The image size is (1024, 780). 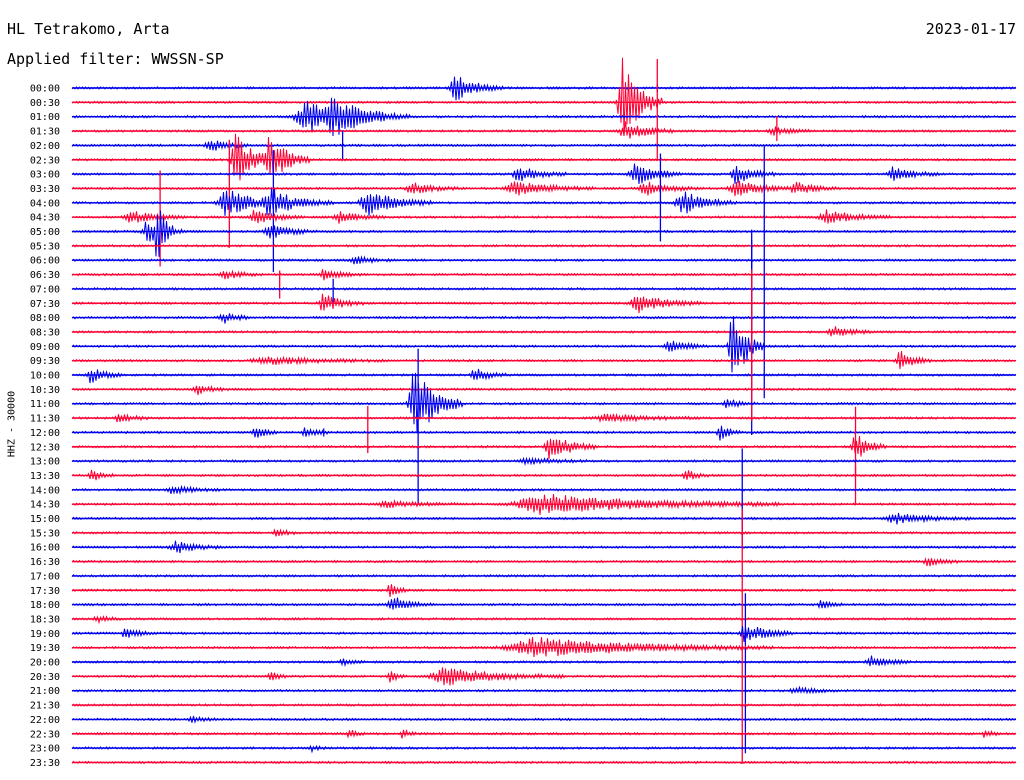 I want to click on time-tick-label: 11:00, so click(x=45, y=404).